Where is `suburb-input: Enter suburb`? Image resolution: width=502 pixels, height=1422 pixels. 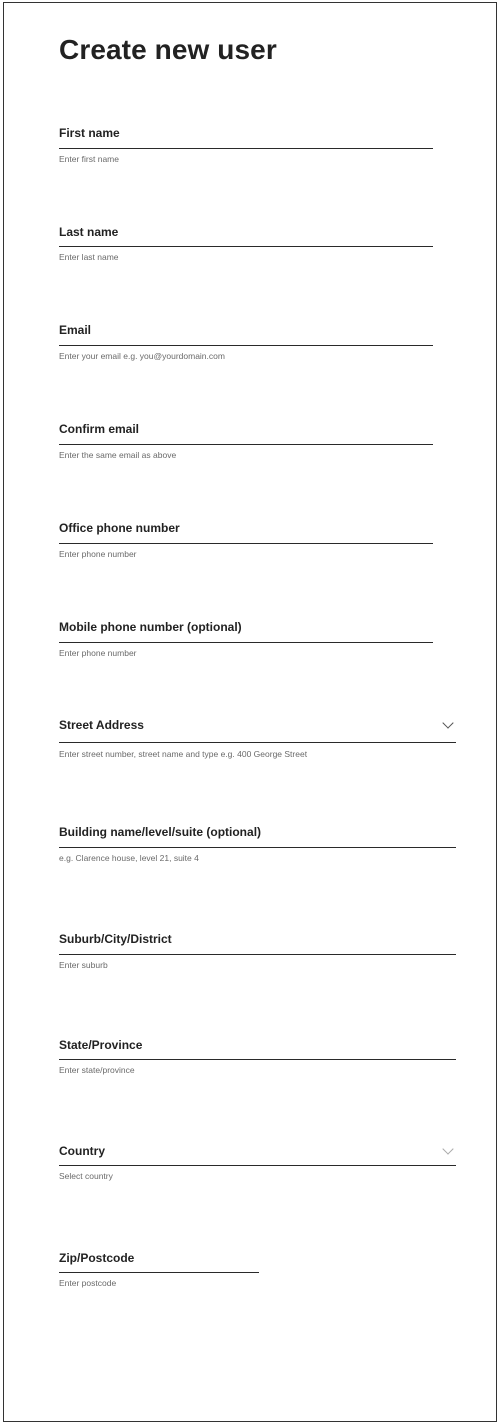 suburb-input: Enter suburb is located at coordinates (83, 965).